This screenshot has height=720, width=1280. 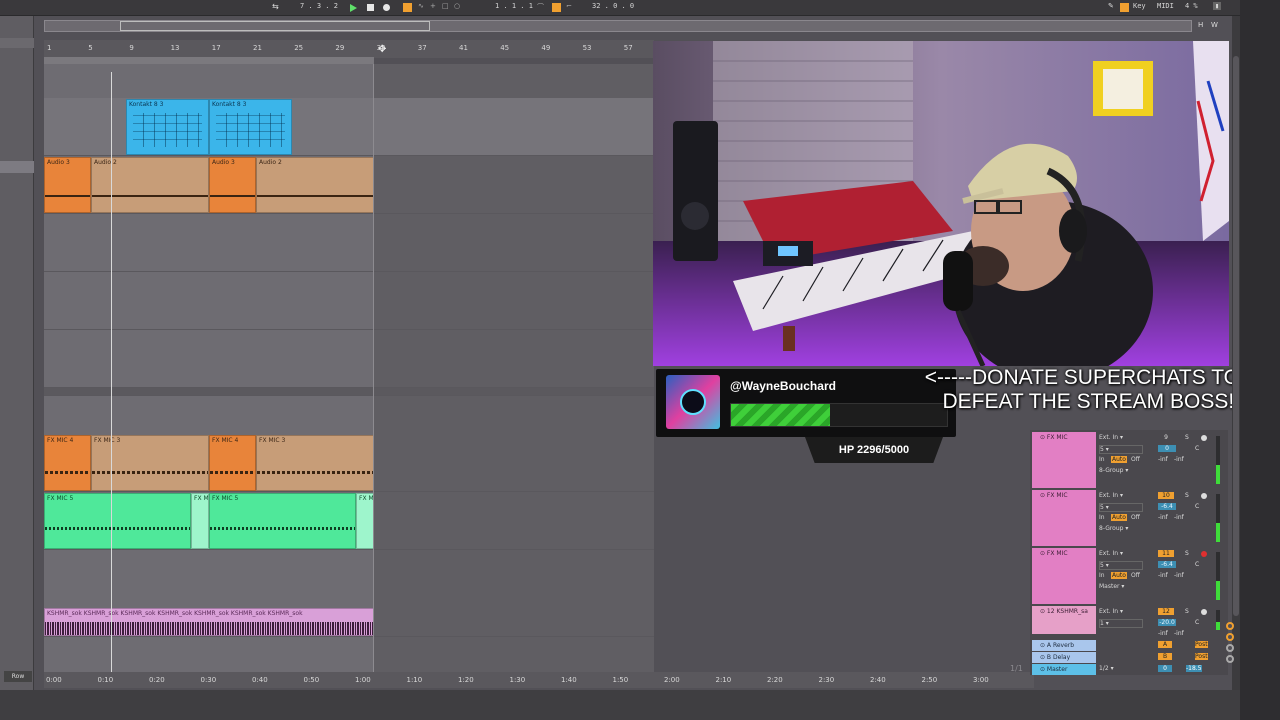 I want to click on key-map-icon, so click(x=1124, y=7).